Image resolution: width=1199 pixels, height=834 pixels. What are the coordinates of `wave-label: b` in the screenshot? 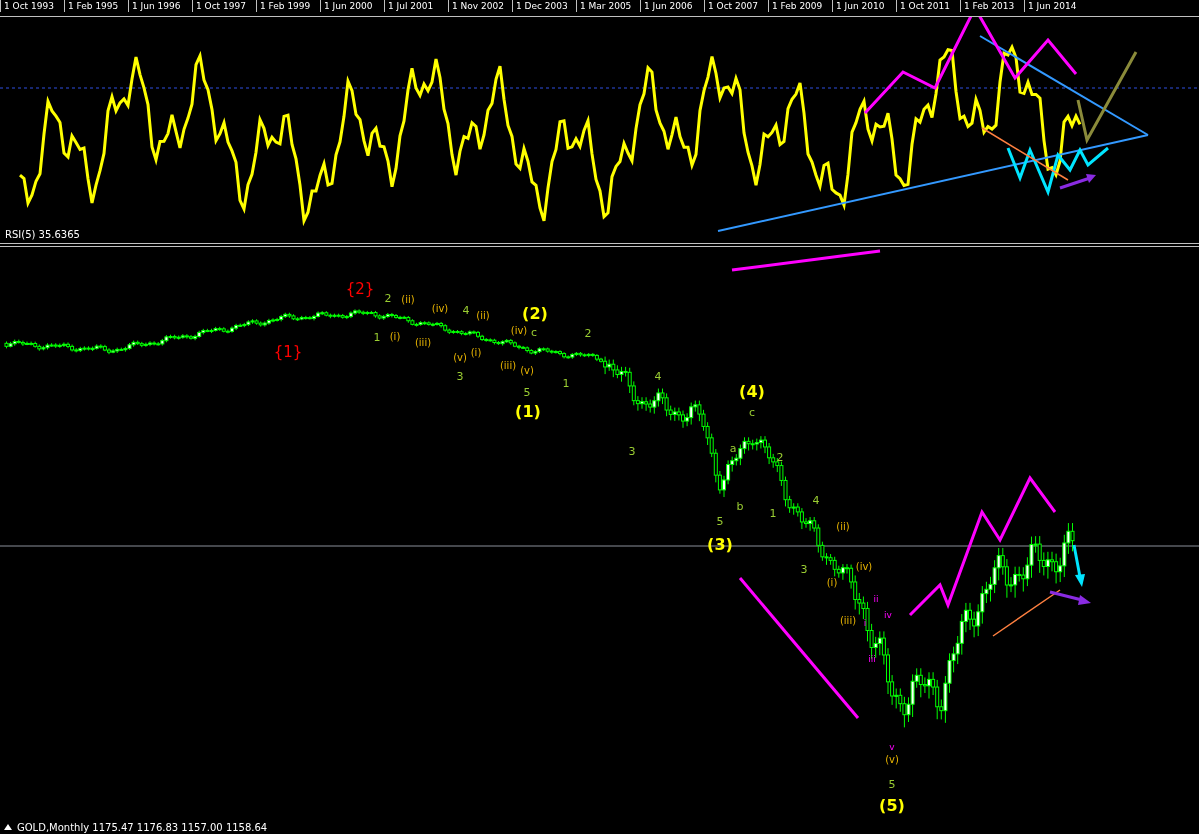 It's located at (740, 506).